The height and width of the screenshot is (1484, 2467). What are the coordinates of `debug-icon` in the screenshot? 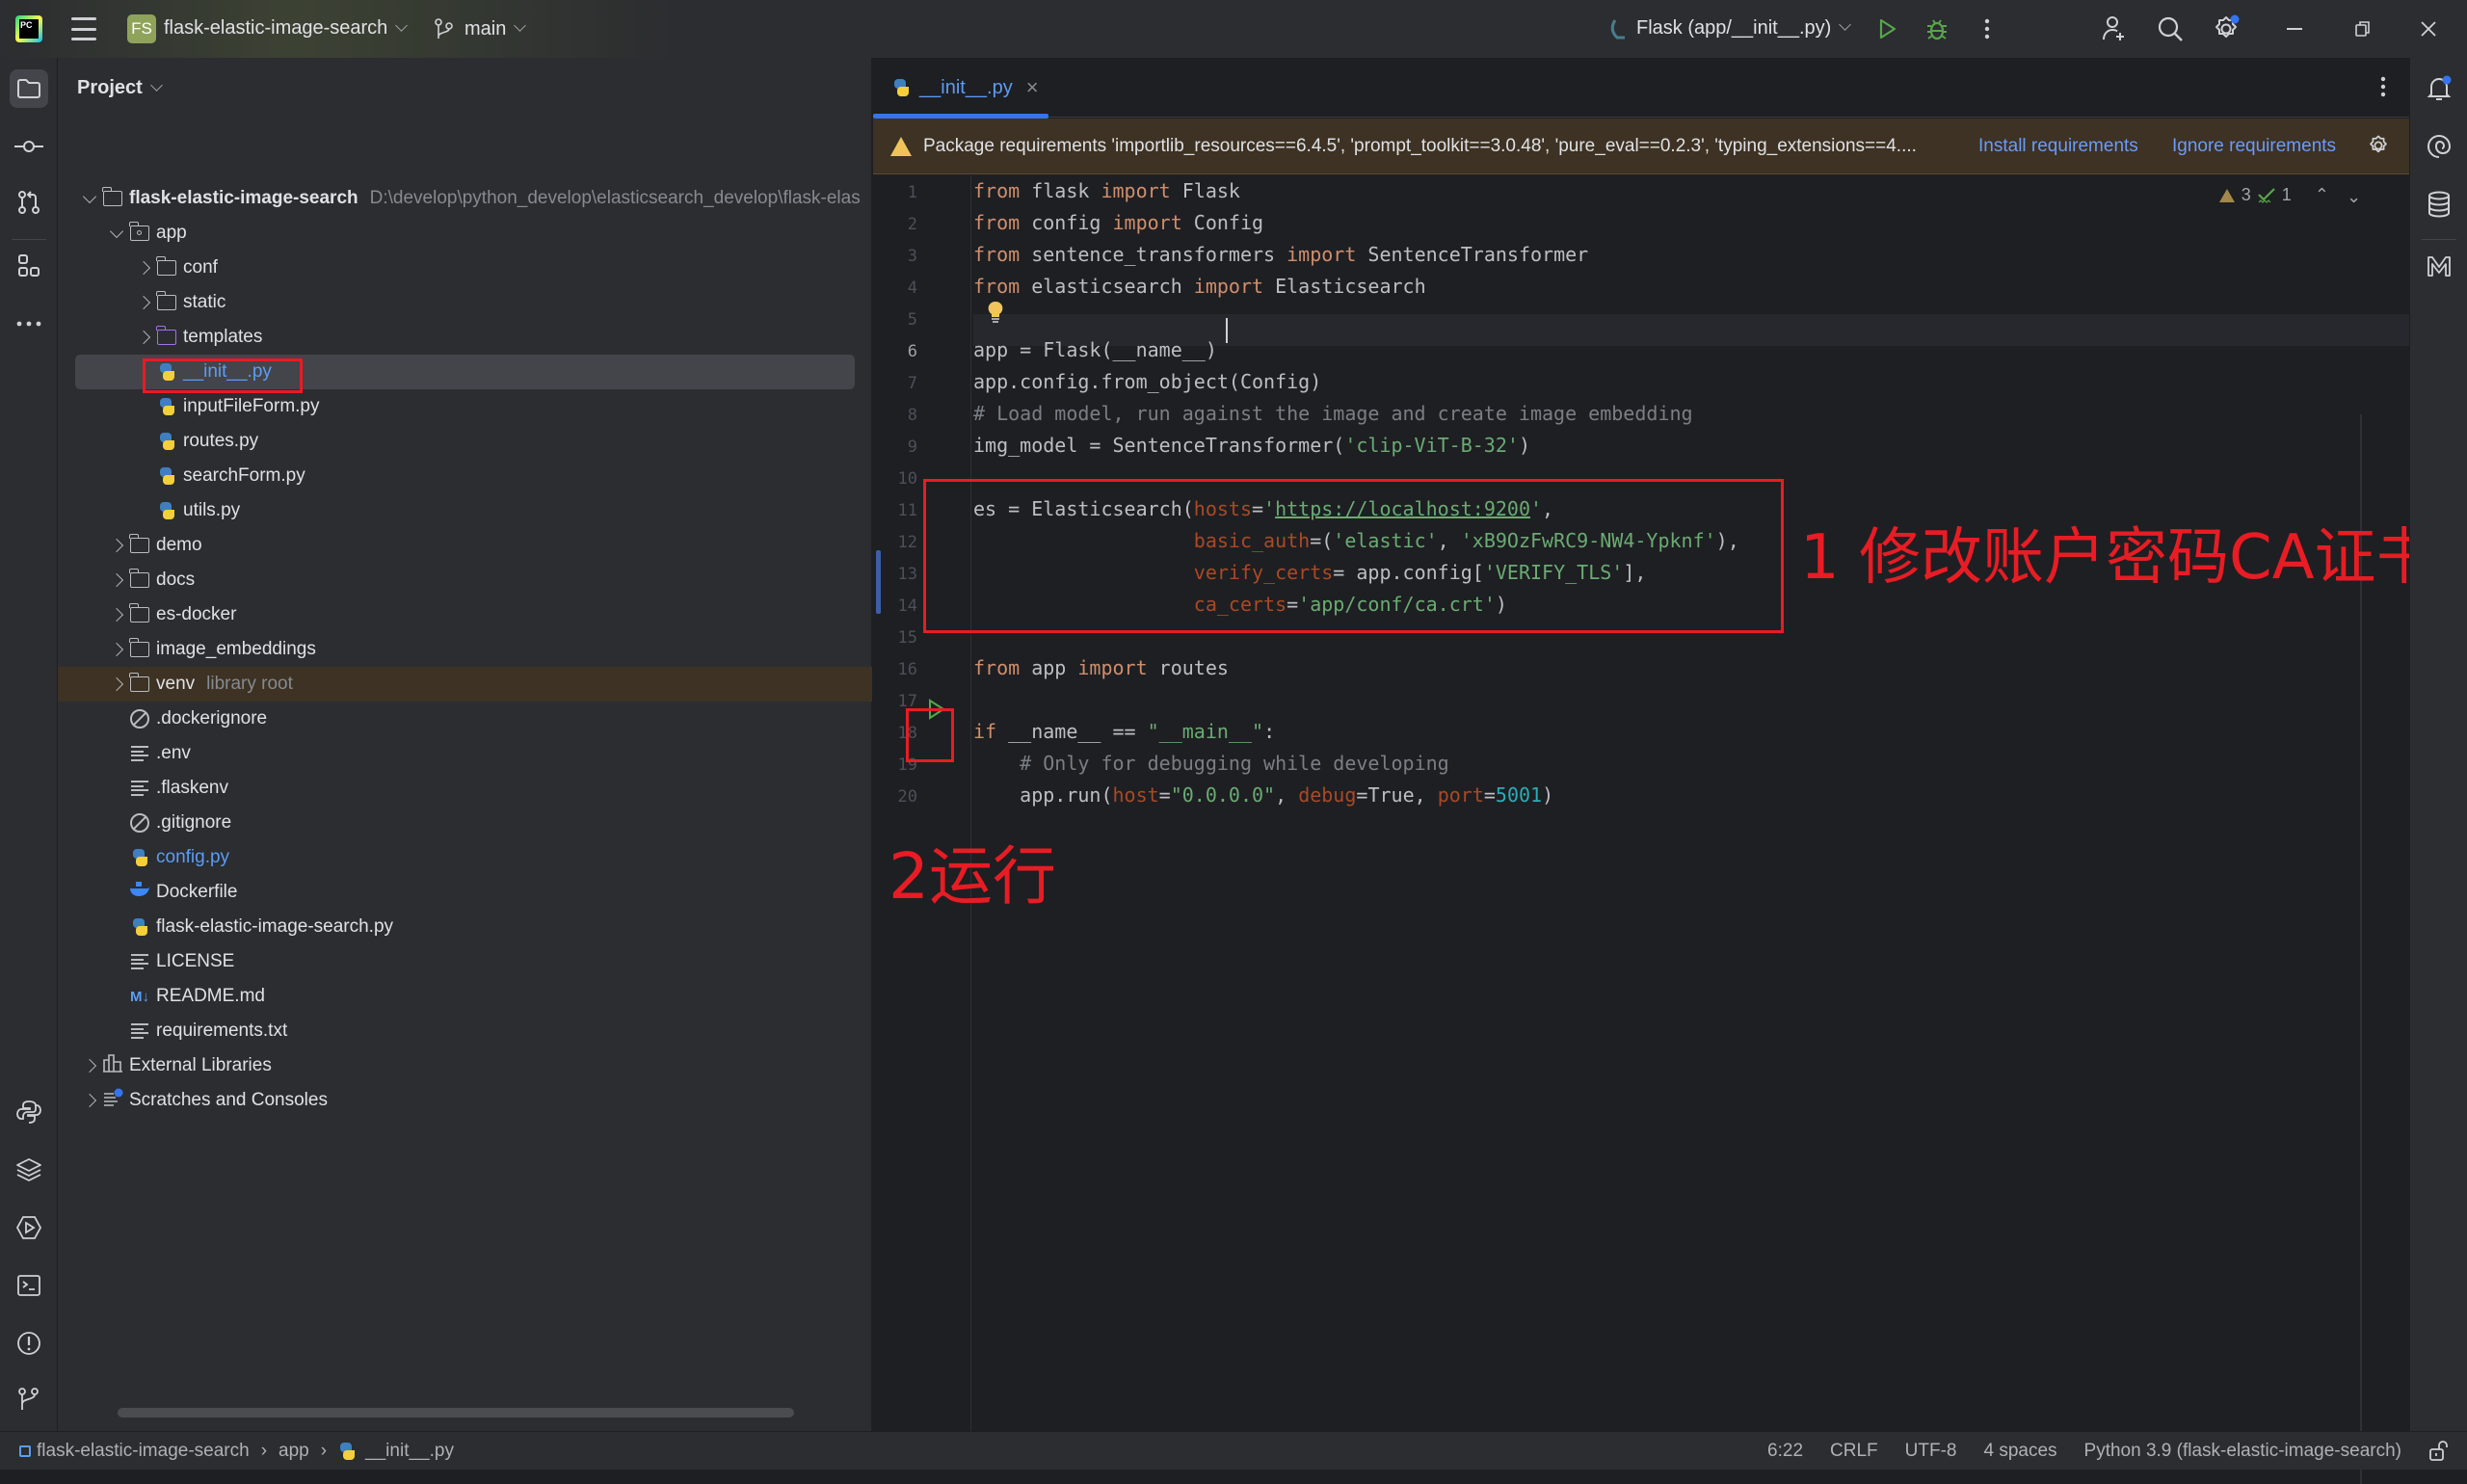 It's located at (1937, 28).